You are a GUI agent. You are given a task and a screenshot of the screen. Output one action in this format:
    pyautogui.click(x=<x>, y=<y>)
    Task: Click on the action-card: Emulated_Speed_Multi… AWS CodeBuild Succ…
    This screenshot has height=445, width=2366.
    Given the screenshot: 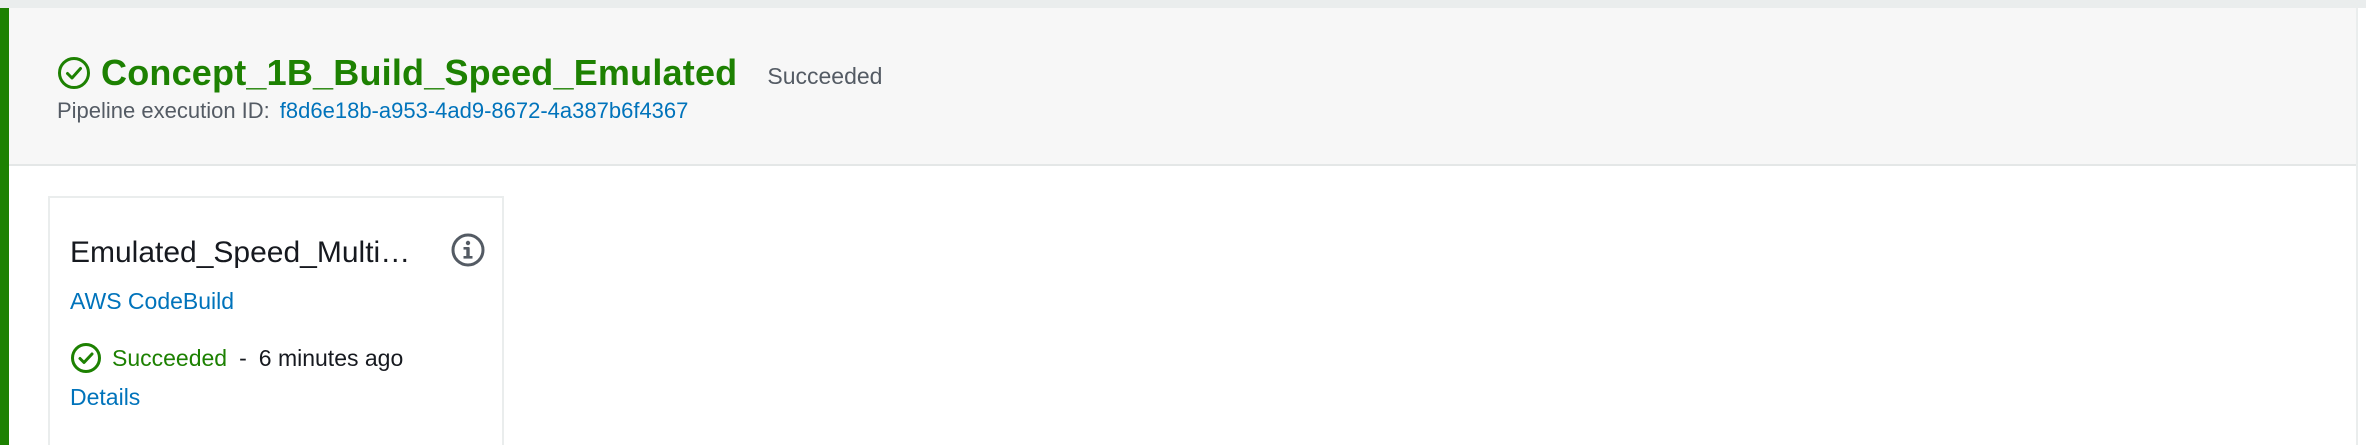 What is the action you would take?
    pyautogui.click(x=276, y=320)
    